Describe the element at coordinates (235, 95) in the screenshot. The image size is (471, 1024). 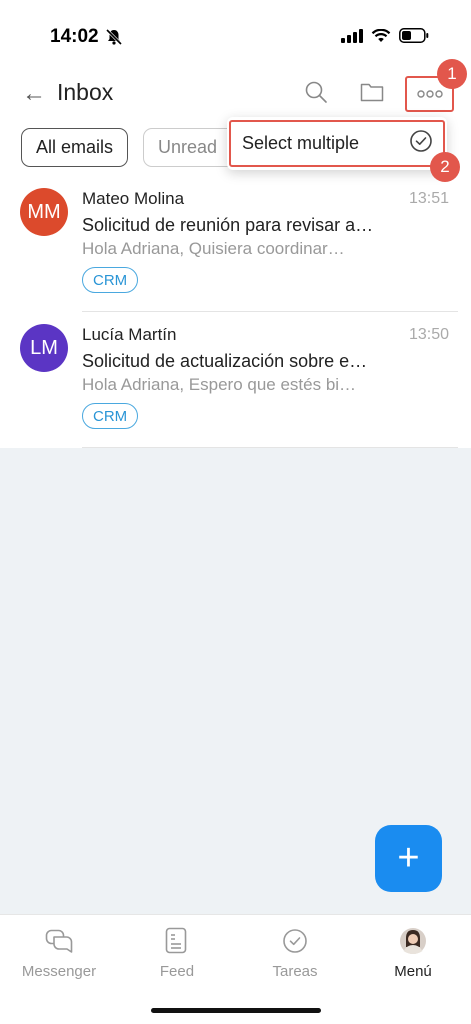
I see `header: ← Inbox` at that location.